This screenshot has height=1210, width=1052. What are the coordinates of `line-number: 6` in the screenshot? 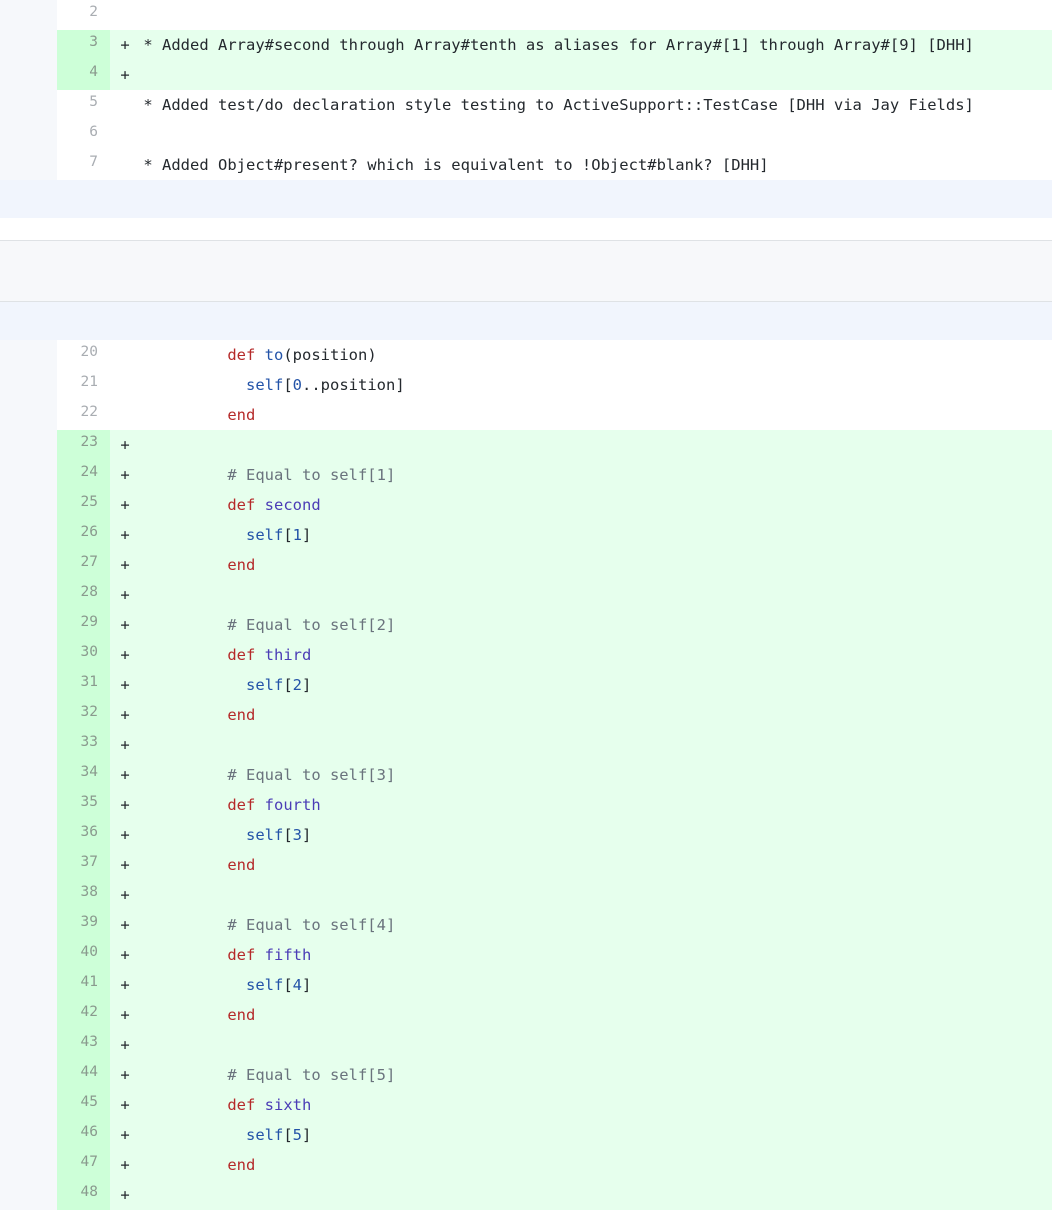 It's located at (83, 135).